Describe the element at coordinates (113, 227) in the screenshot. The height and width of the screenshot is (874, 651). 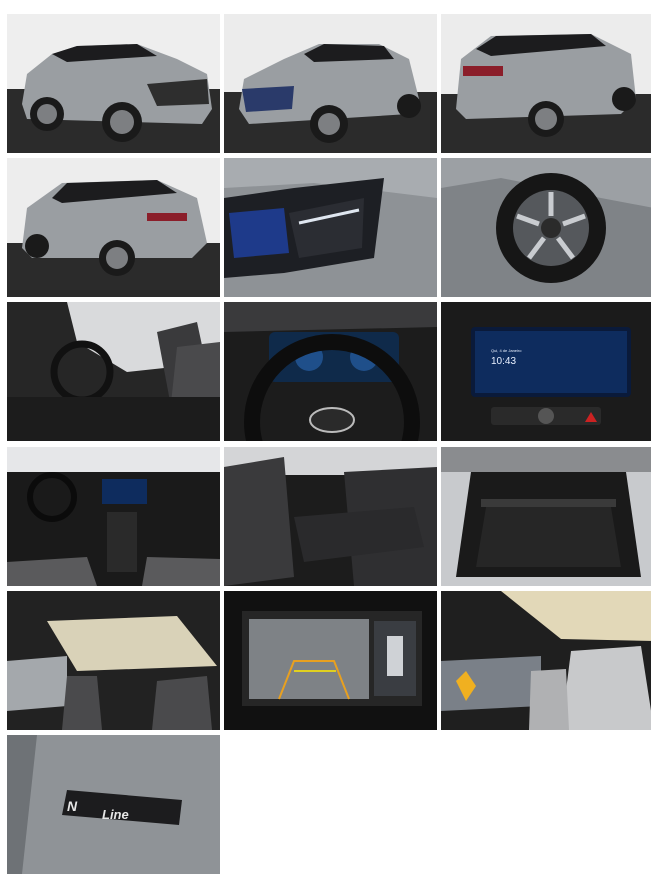
I see `photo-exterior-rear-left-wide` at that location.